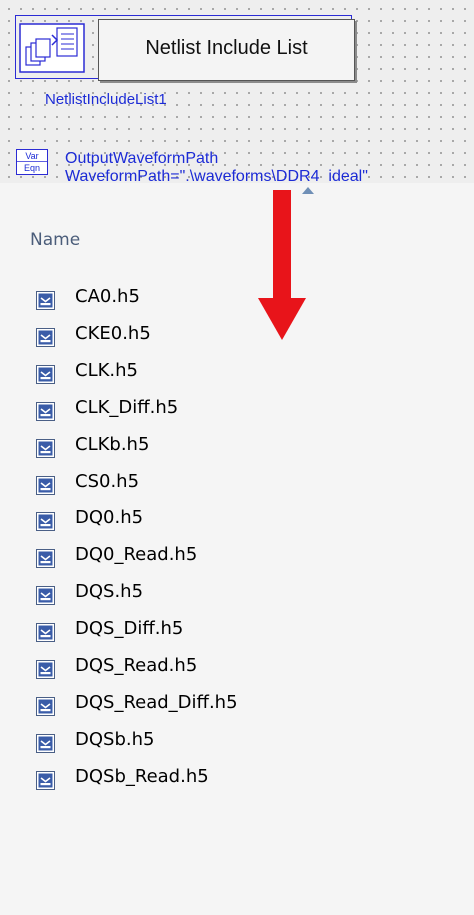  What do you see at coordinates (186, 594) in the screenshot?
I see `file-list-item: DQS.h5` at bounding box center [186, 594].